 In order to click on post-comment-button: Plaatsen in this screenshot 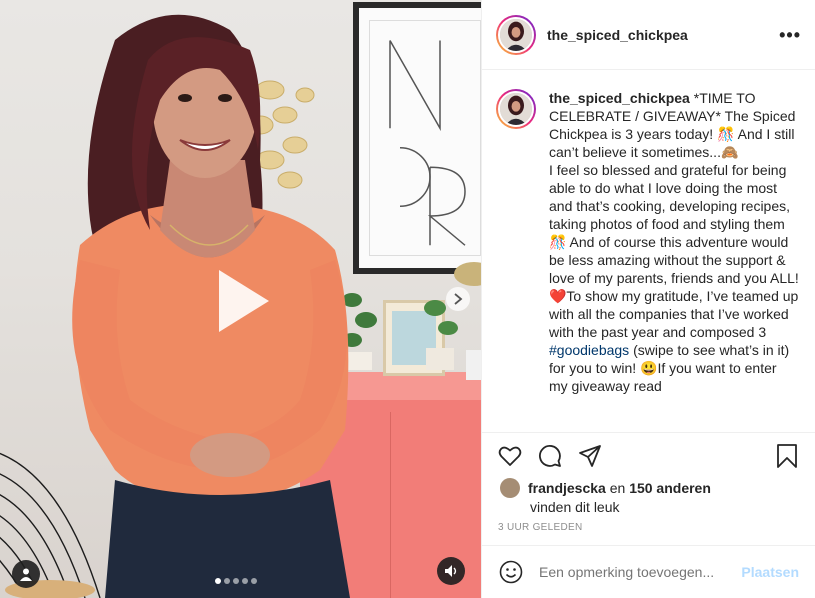, I will do `click(770, 572)`.